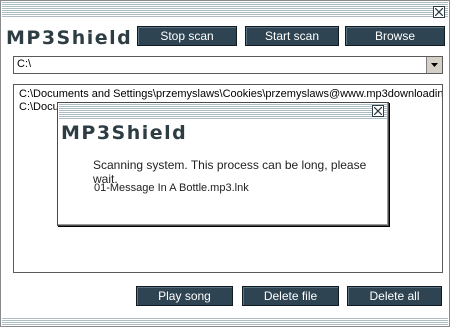 The width and height of the screenshot is (450, 327). I want to click on browse-button: Browse, so click(395, 36).